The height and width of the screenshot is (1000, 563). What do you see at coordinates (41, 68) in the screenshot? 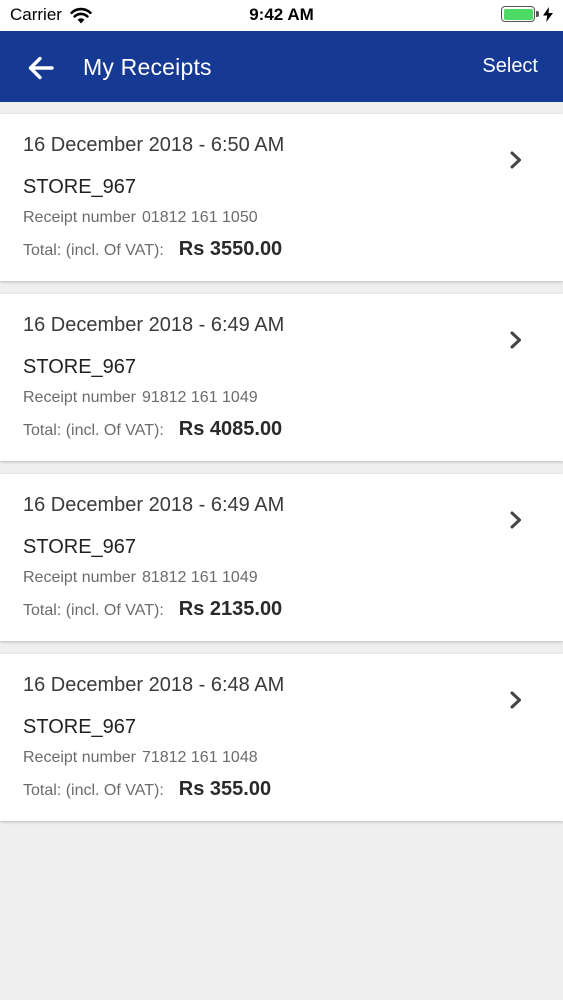
I see `arrow-left-icon` at bounding box center [41, 68].